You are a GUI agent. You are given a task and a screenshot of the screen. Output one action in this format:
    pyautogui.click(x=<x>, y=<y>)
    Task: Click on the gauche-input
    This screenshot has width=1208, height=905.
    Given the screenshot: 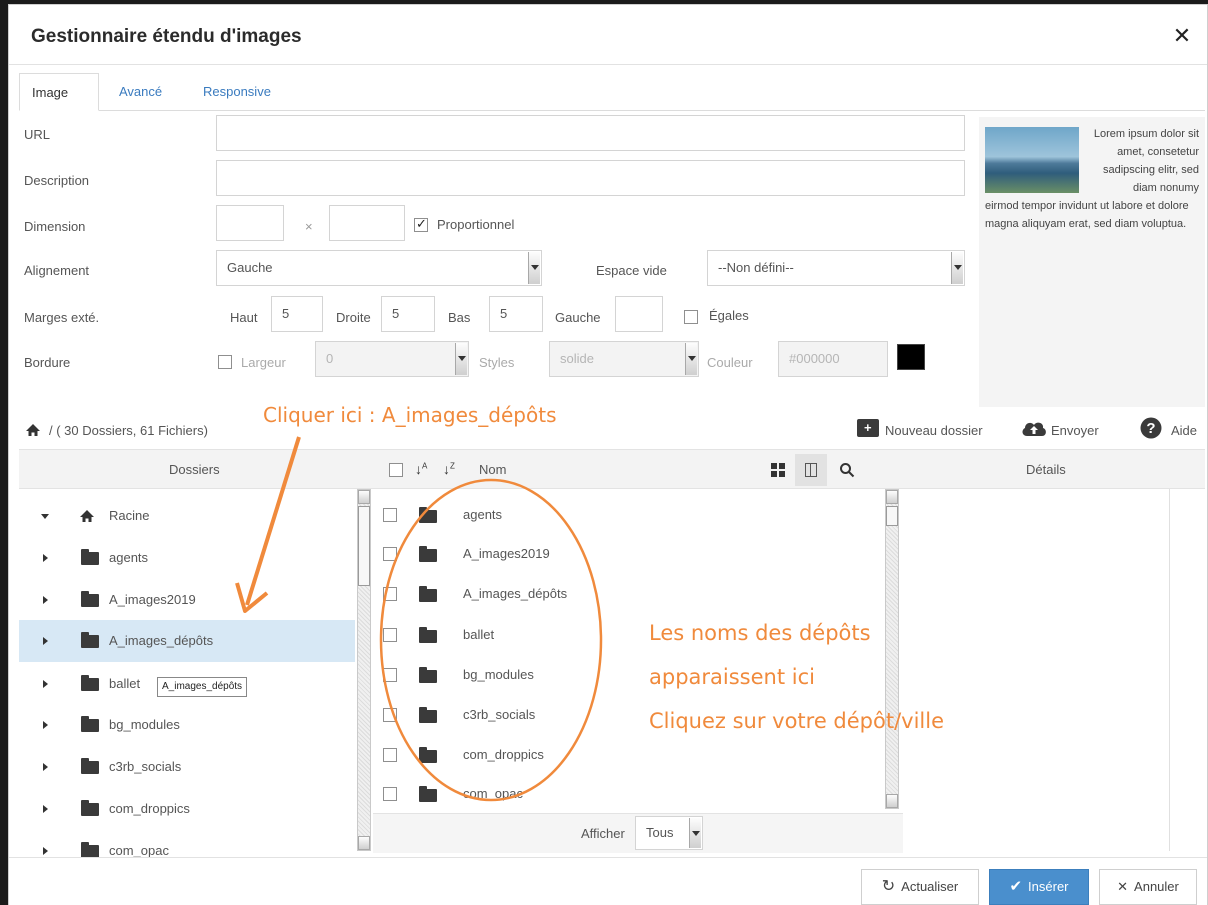 What is the action you would take?
    pyautogui.click(x=639, y=314)
    